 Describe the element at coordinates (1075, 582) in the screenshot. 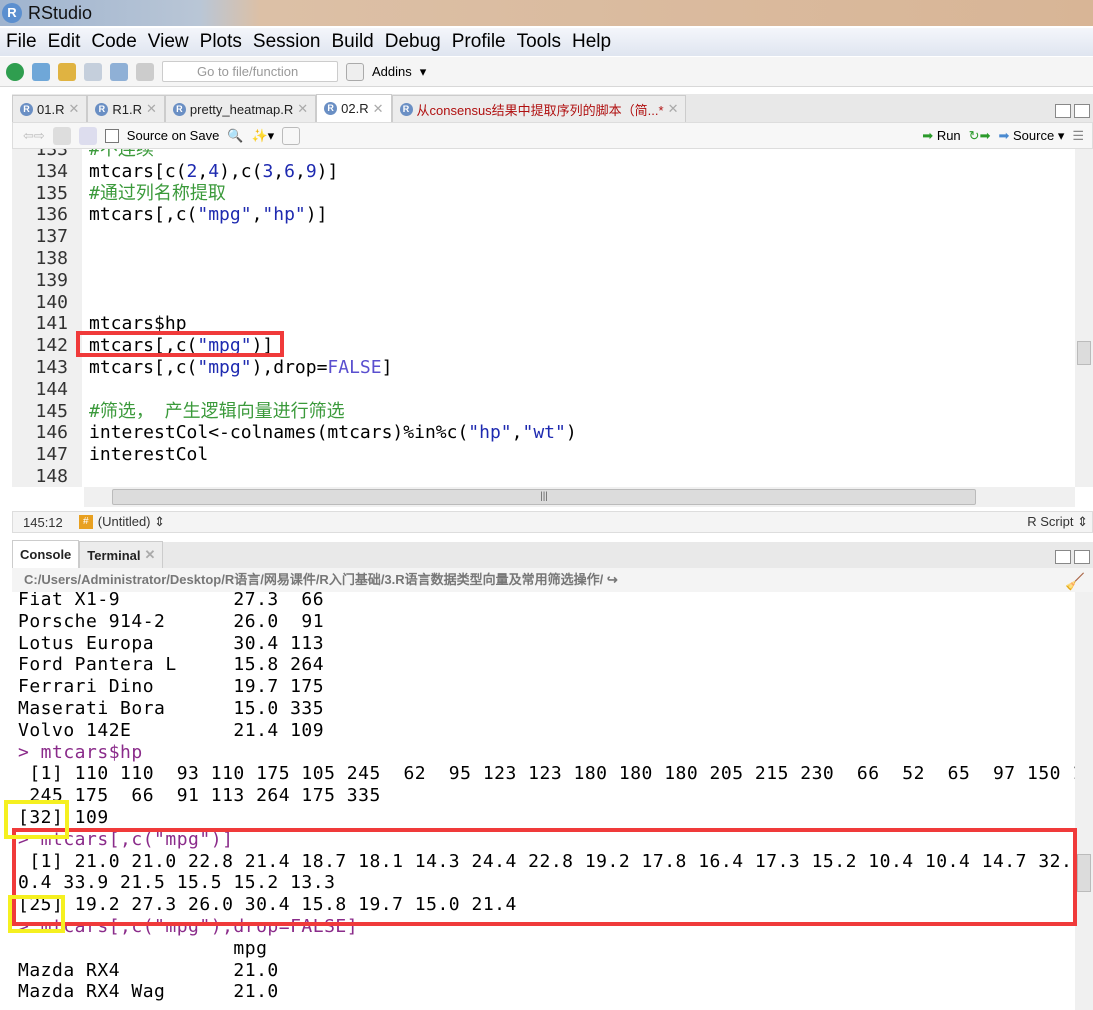

I see `clear-console-icon: 🧹` at that location.